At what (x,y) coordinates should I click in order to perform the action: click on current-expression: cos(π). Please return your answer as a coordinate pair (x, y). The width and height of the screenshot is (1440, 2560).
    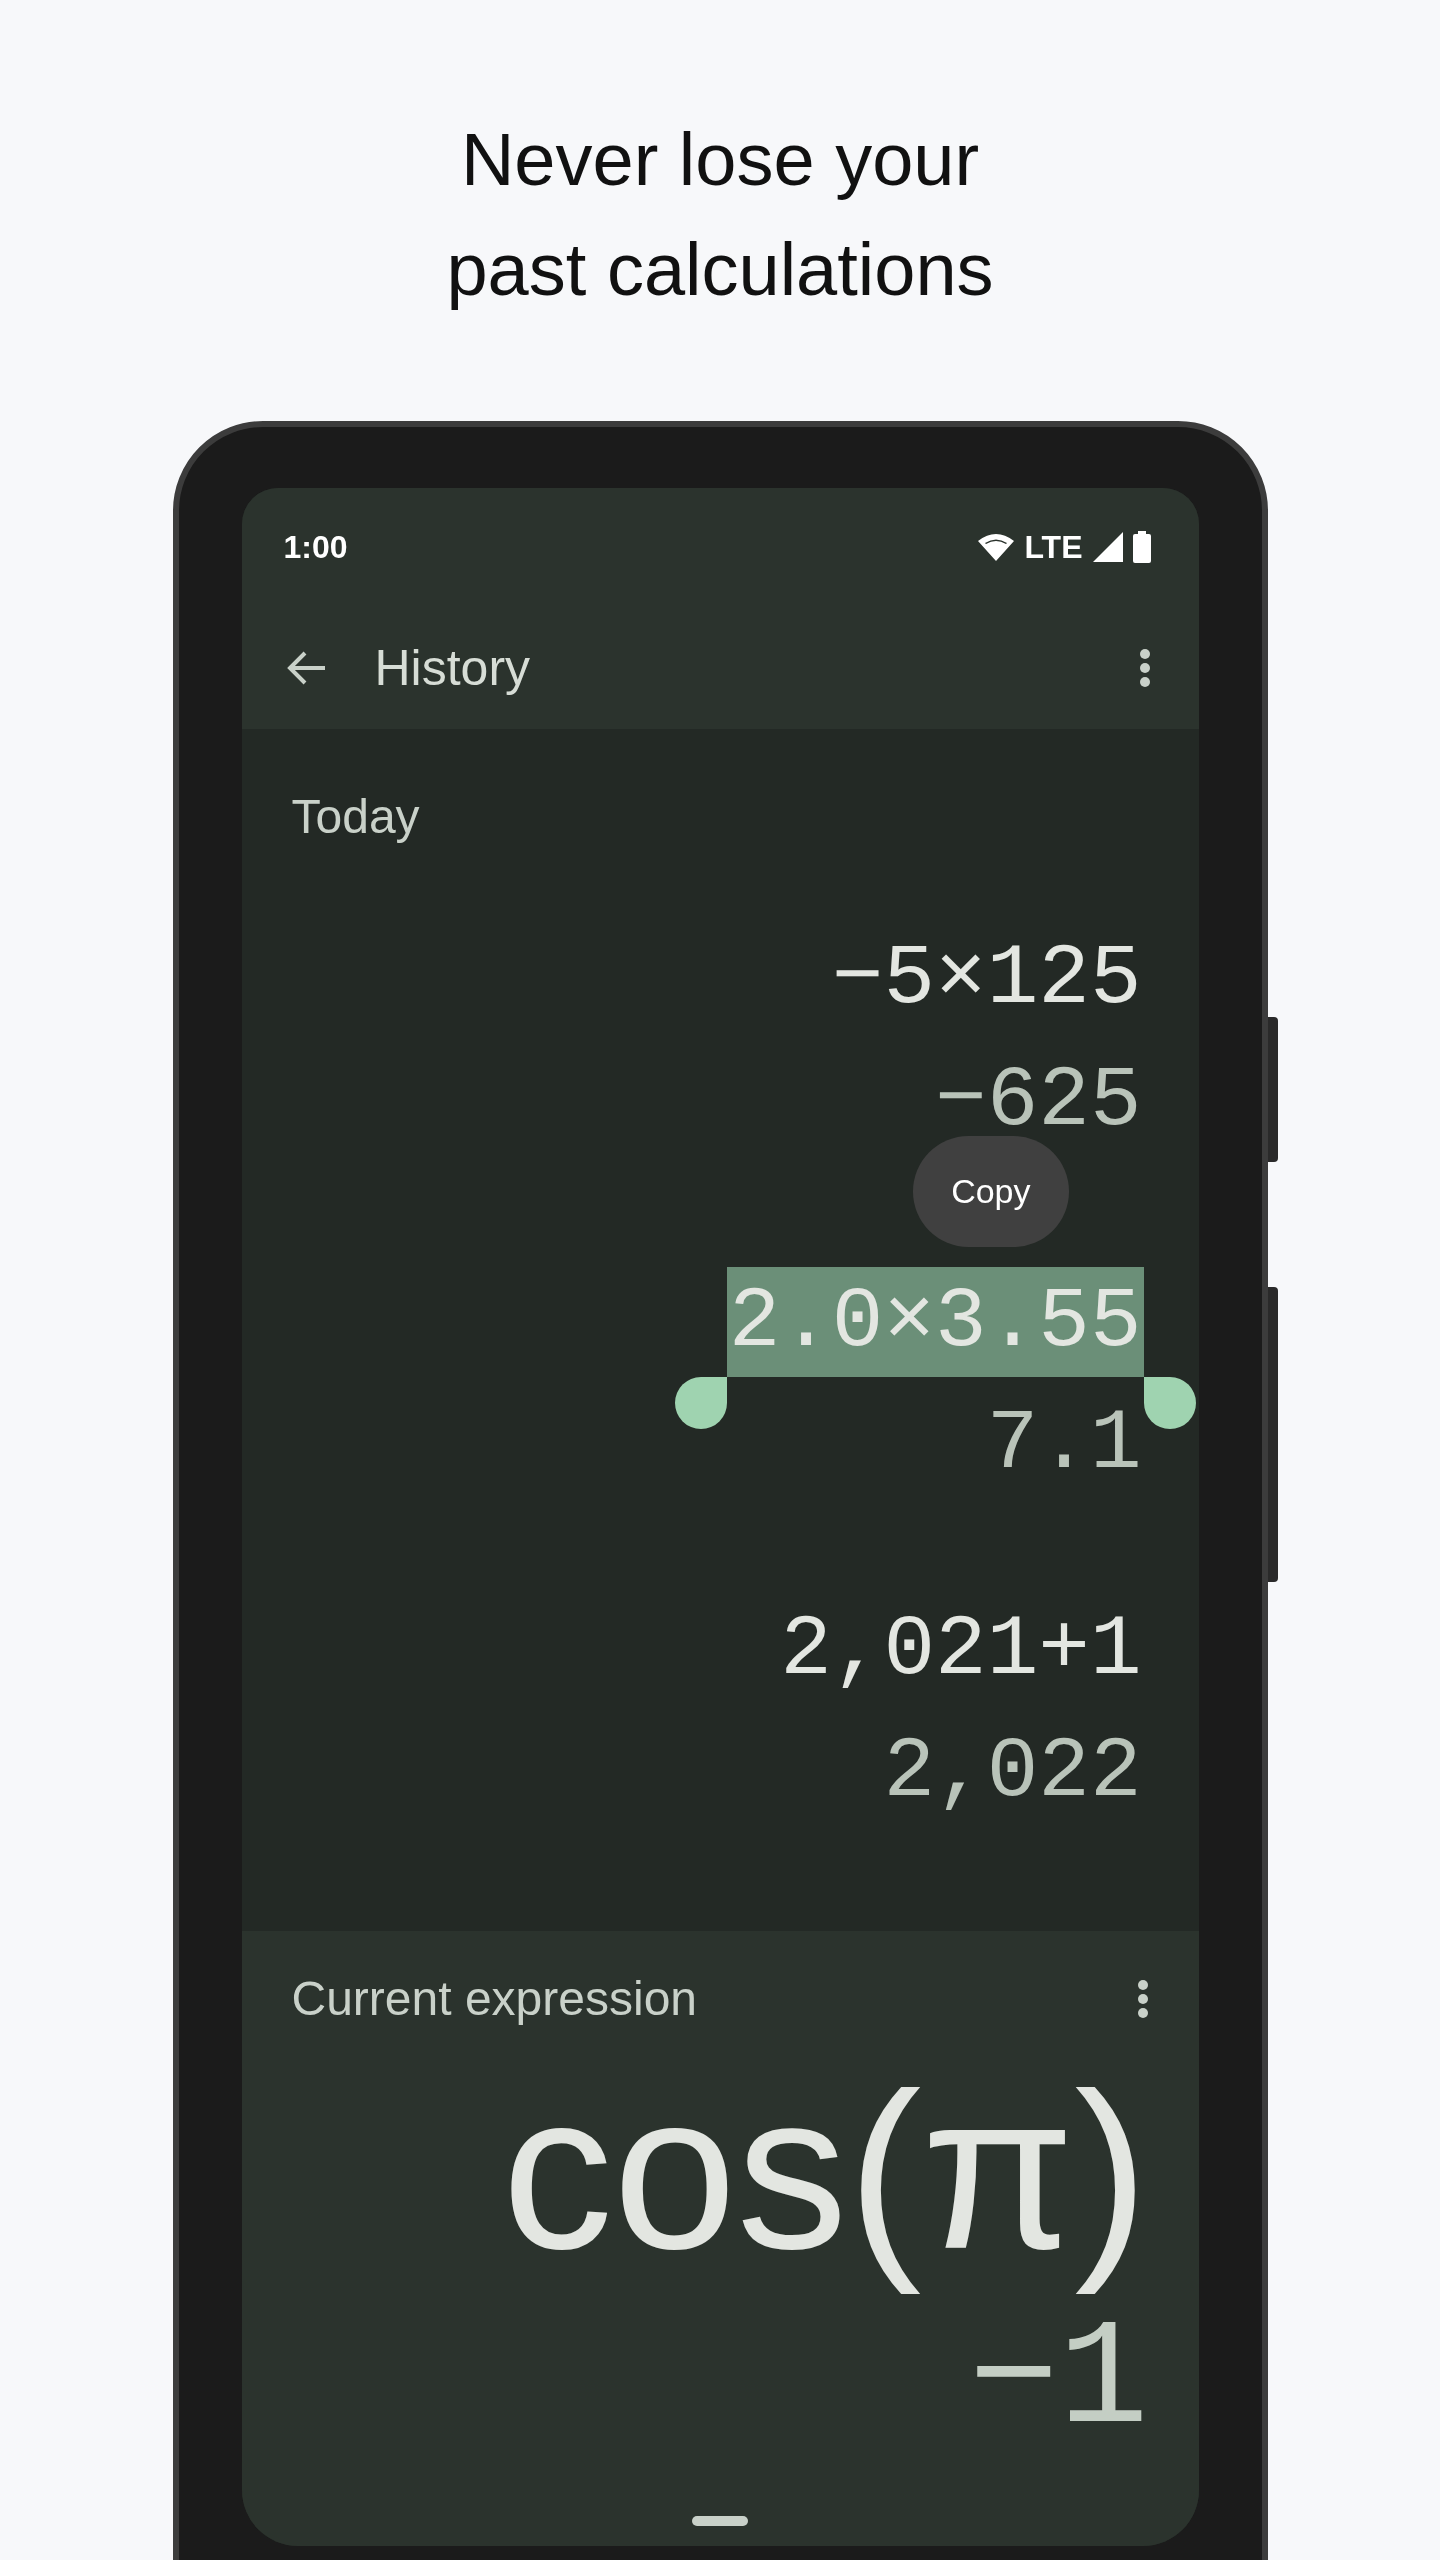
    Looking at the image, I should click on (825, 2171).